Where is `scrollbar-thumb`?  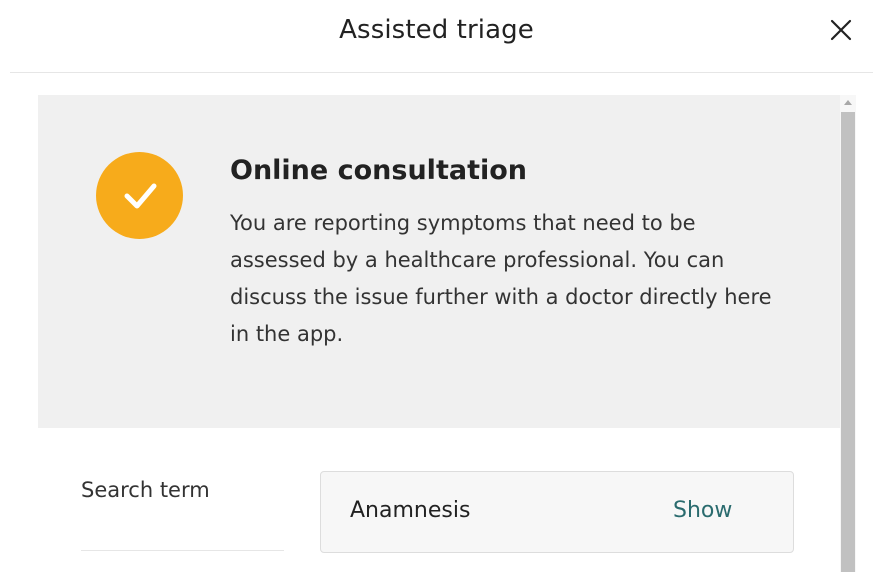
scrollbar-thumb is located at coordinates (848, 342).